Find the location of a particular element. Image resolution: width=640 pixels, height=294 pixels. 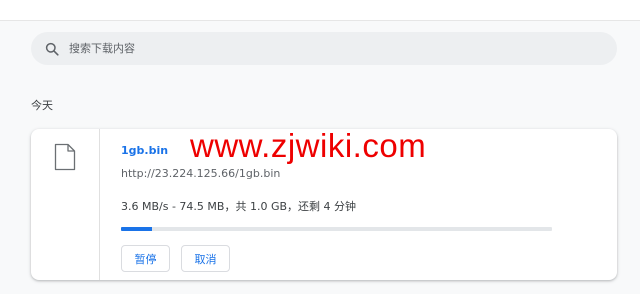

file-url: http://23.224.125.66/1gb.bin is located at coordinates (201, 173).